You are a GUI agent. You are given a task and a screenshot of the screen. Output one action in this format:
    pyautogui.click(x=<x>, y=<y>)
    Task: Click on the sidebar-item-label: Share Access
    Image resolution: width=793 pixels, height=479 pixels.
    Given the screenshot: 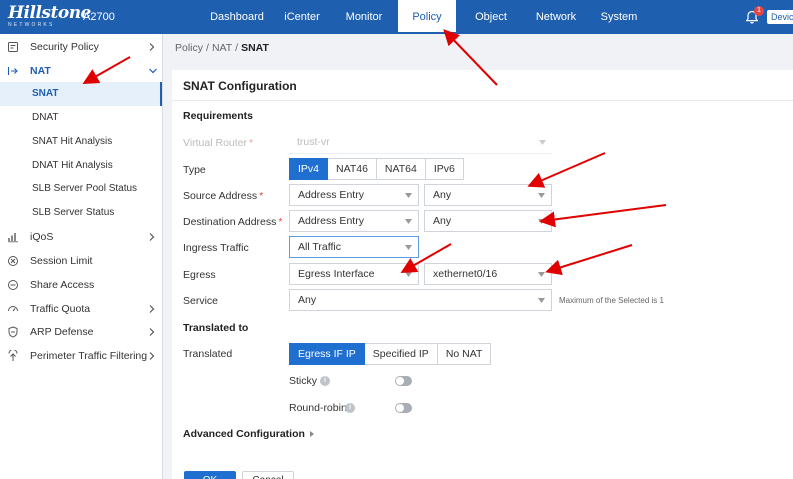 What is the action you would take?
    pyautogui.click(x=62, y=285)
    